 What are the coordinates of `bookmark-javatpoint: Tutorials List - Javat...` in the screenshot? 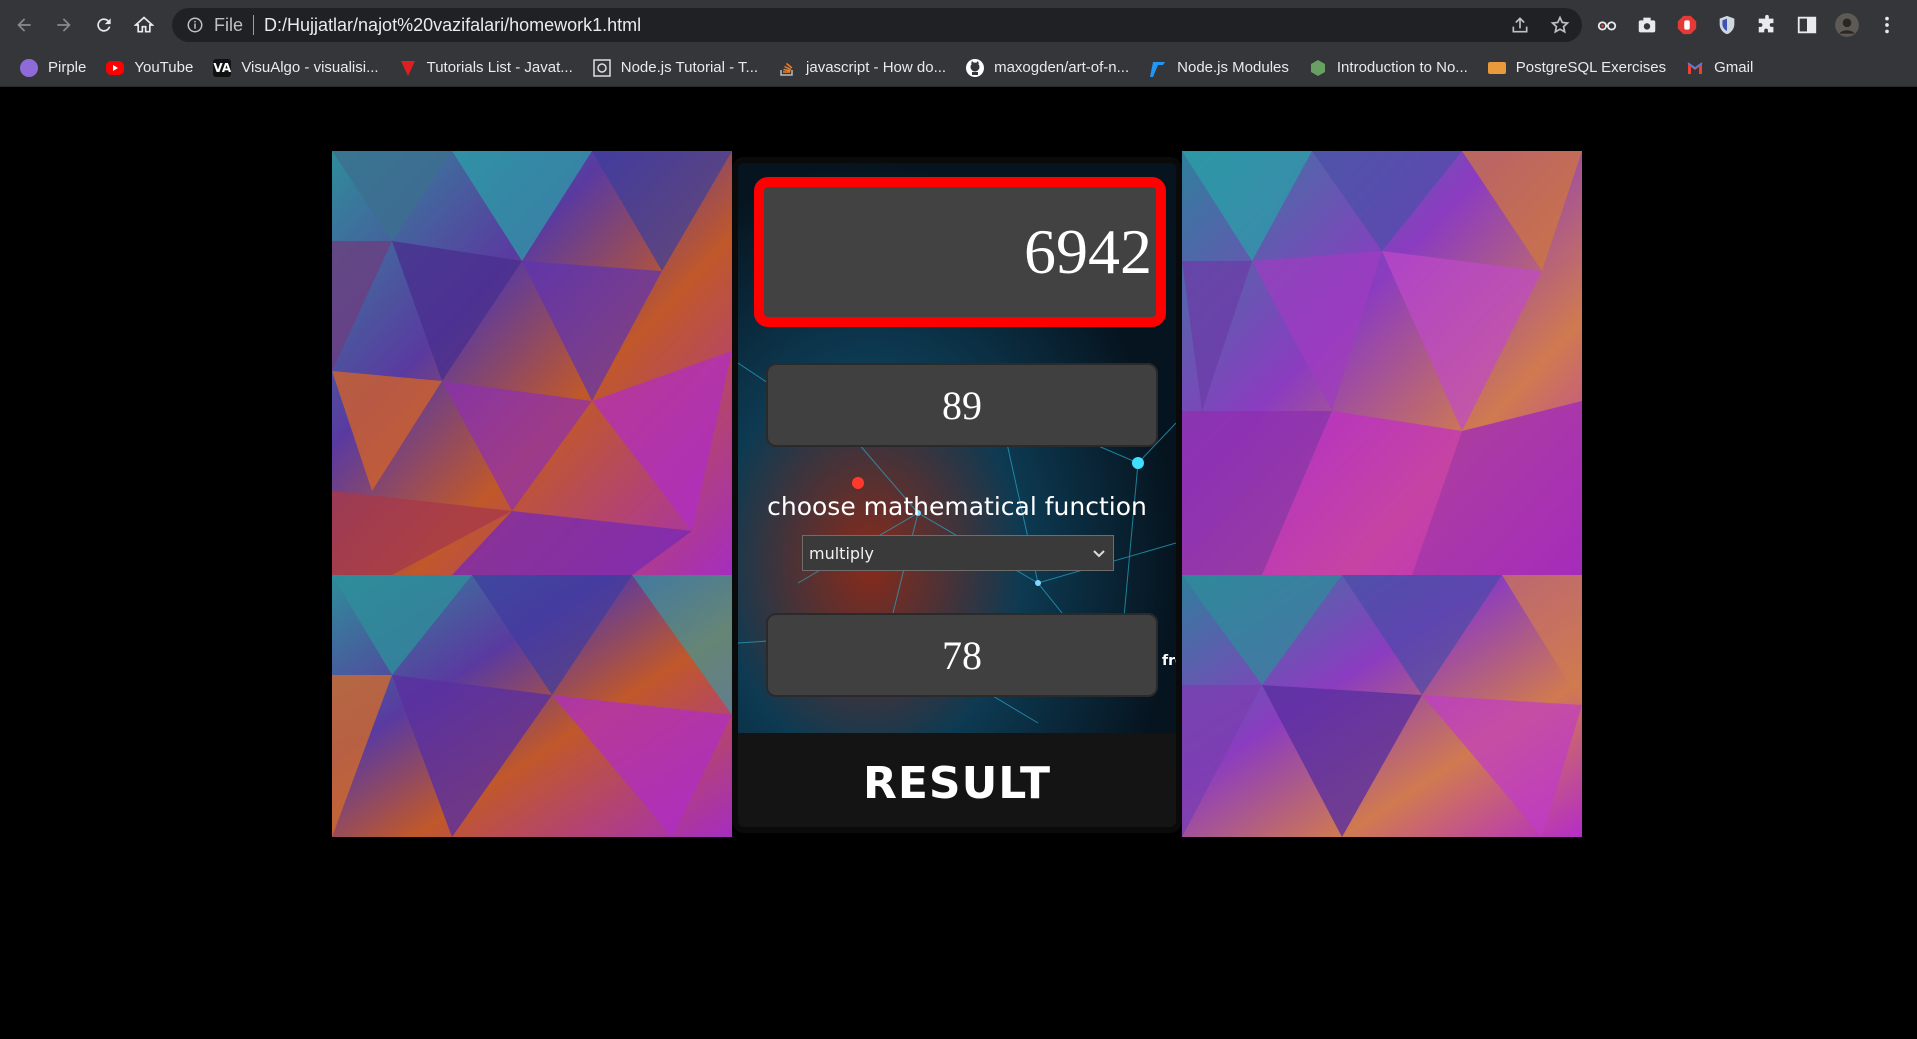 It's located at (486, 68).